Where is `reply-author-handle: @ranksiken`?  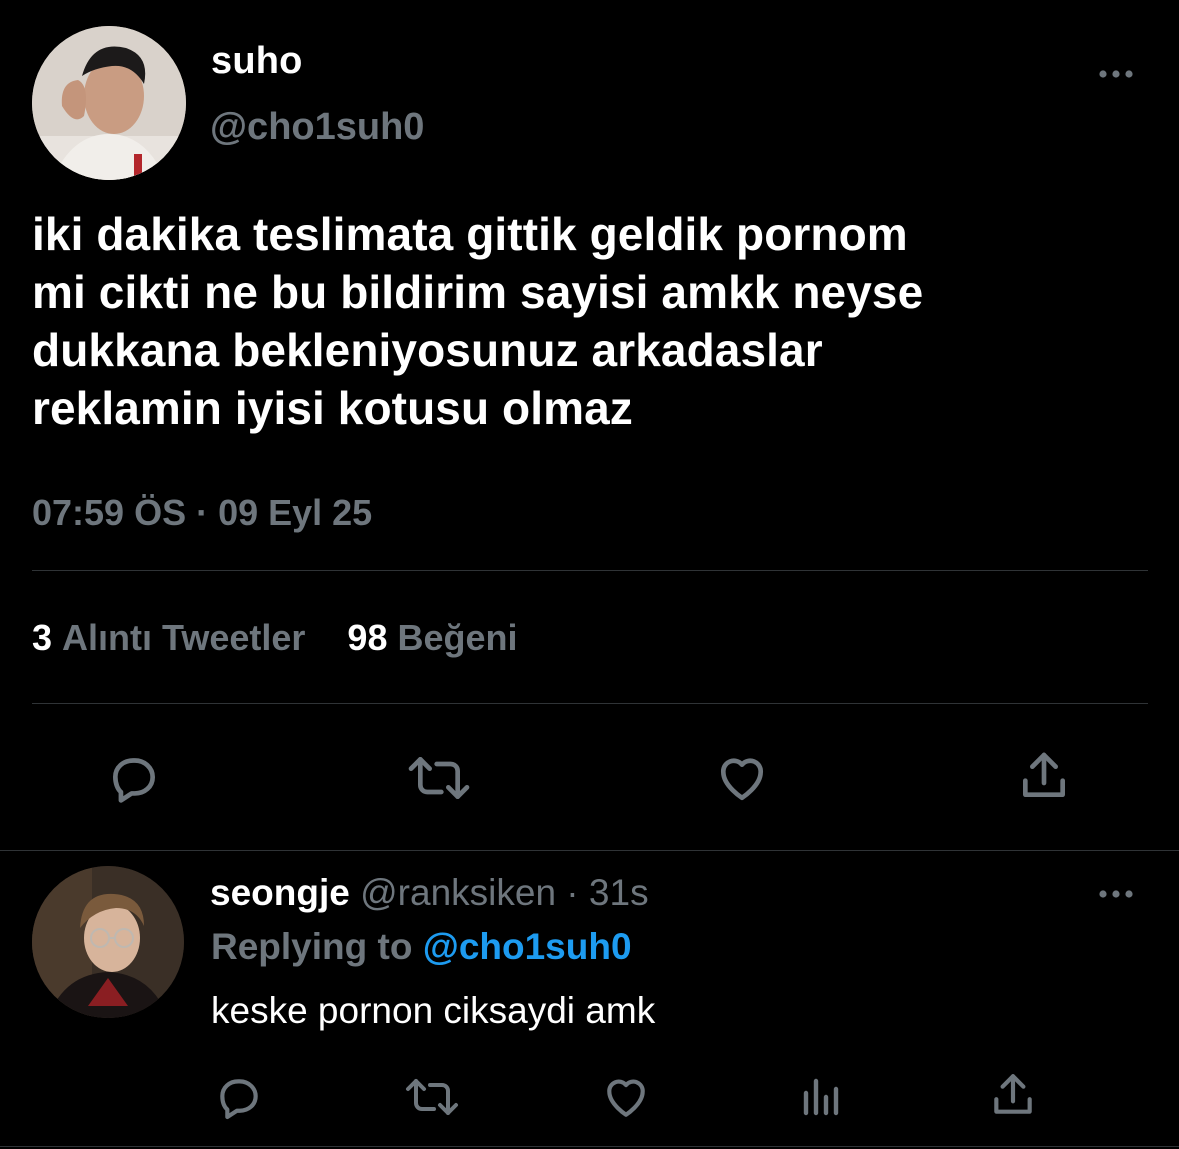
reply-author-handle: @ranksiken is located at coordinates (458, 892).